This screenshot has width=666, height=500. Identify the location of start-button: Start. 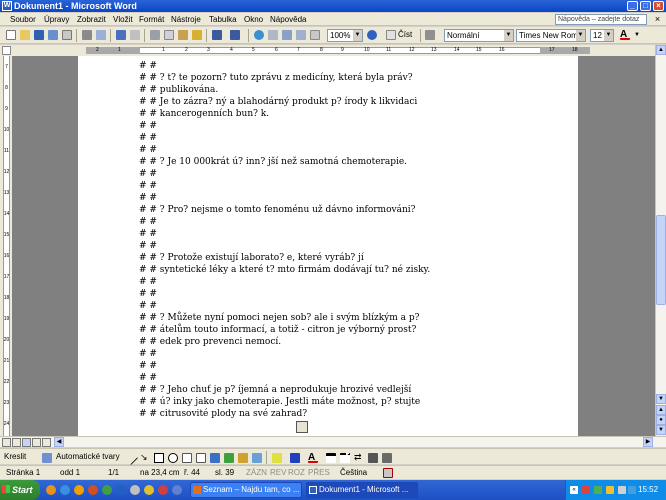
(20, 490).